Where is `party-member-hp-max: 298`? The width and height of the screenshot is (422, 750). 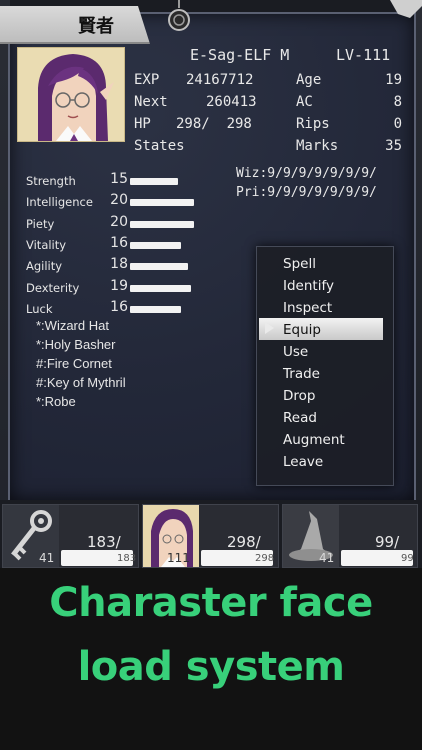 party-member-hp-max: 298 is located at coordinates (265, 558).